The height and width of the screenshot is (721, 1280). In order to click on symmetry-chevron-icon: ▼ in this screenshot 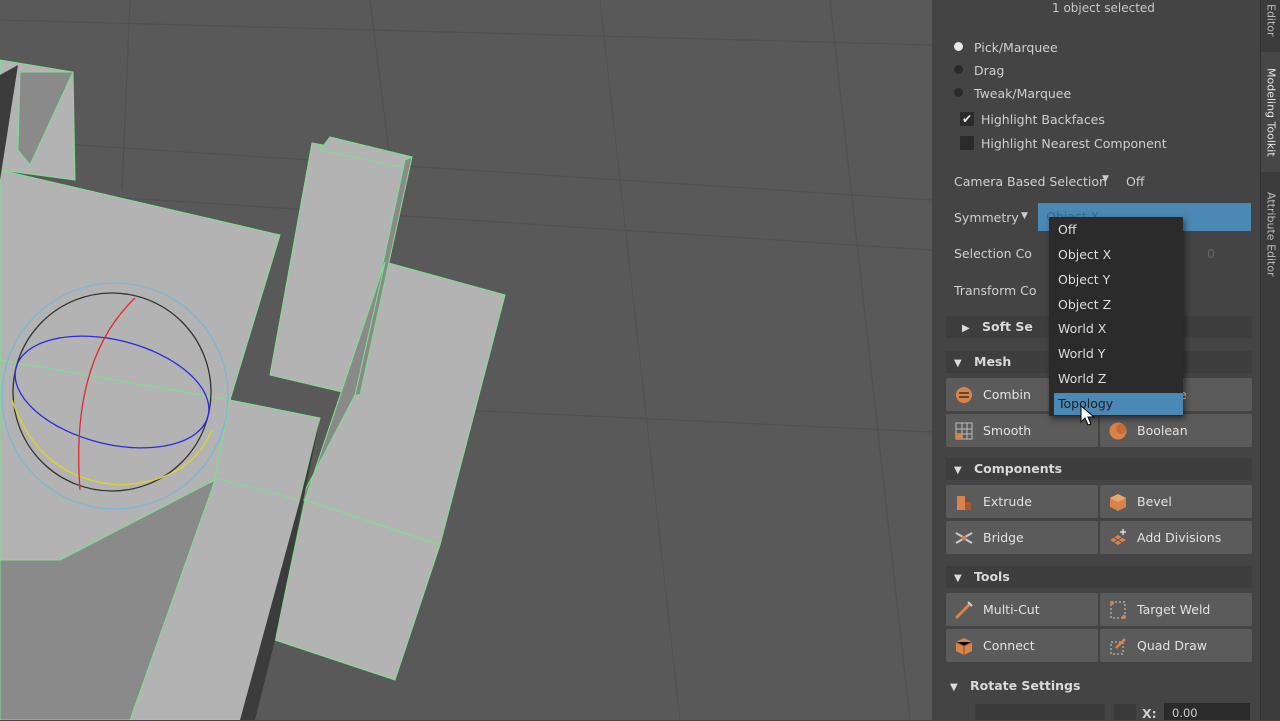, I will do `click(1024, 216)`.